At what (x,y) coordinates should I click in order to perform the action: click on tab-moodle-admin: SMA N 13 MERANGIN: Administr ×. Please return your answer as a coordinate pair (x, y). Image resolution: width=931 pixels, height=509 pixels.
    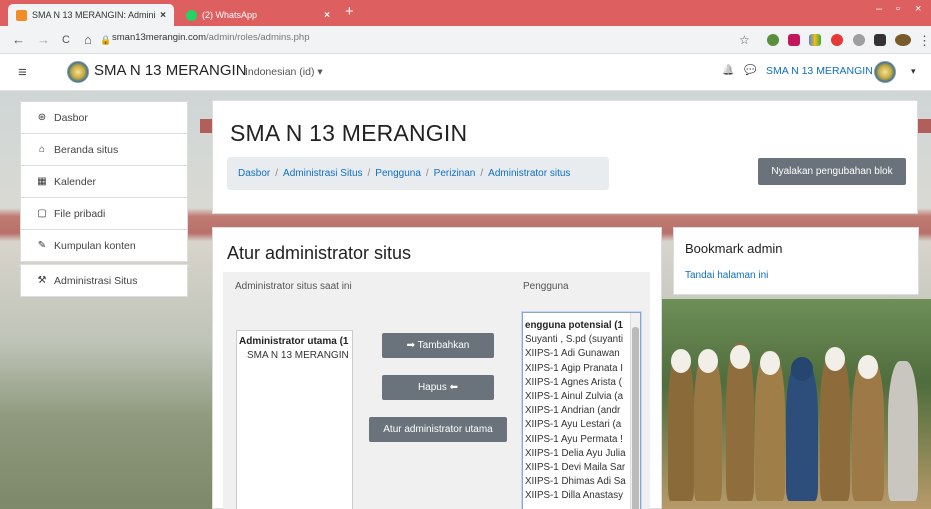
    Looking at the image, I should click on (91, 15).